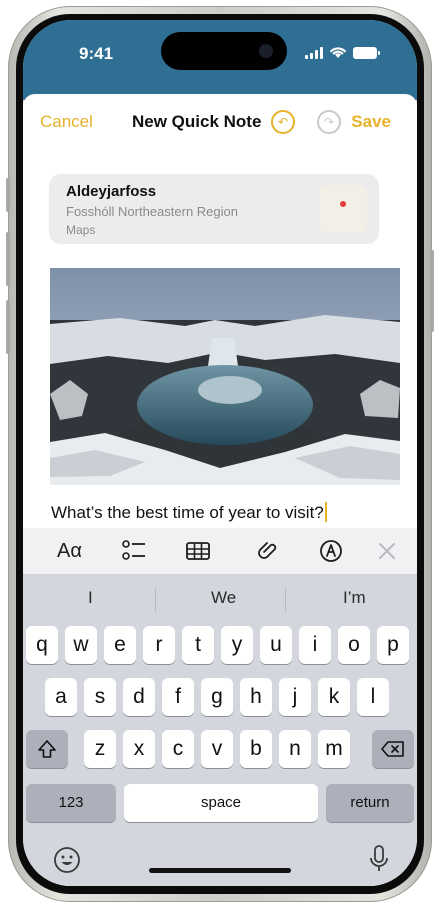  Describe the element at coordinates (366, 53) in the screenshot. I see `battery-icon` at that location.